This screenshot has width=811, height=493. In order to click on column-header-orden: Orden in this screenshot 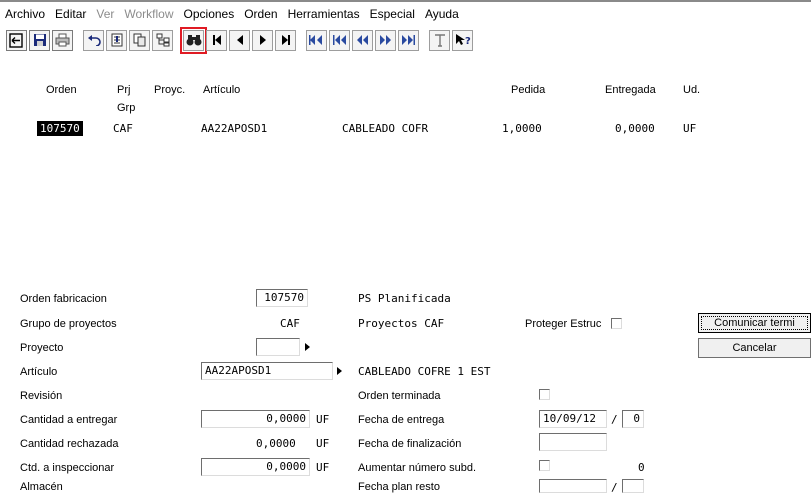, I will do `click(61, 90)`.